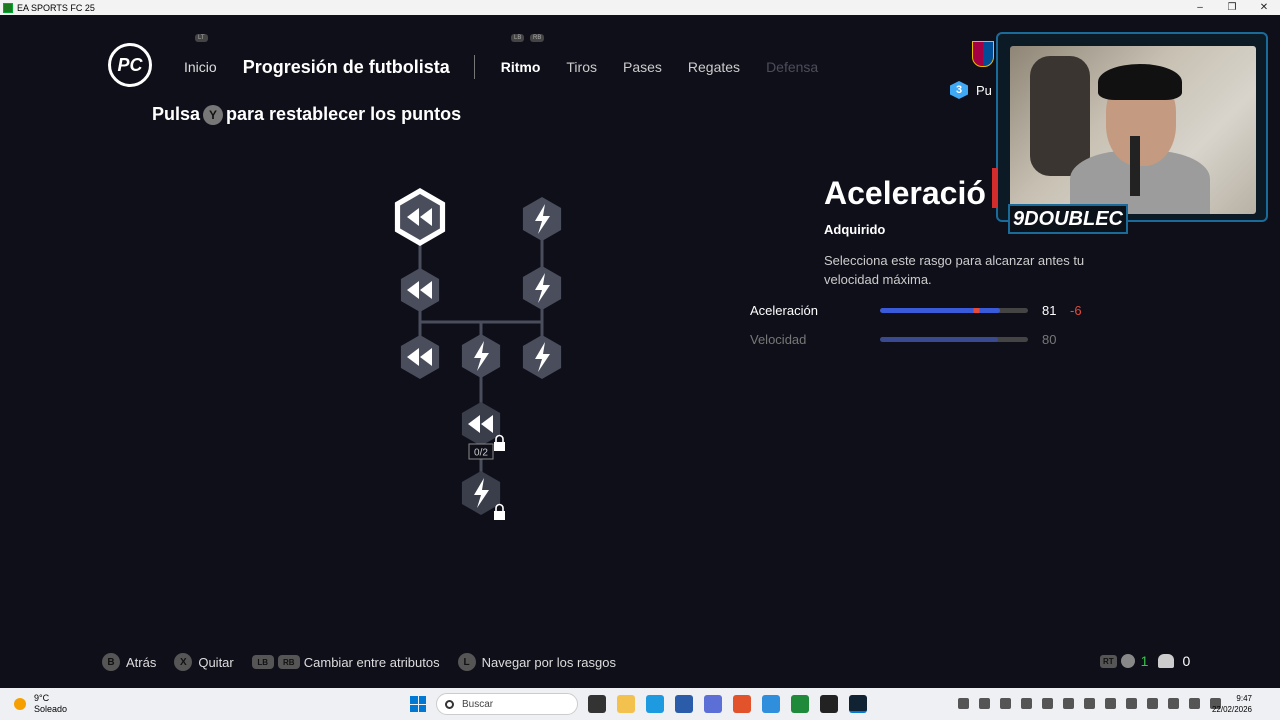 This screenshot has height=720, width=1280. Describe the element at coordinates (548, 662) in the screenshot. I see `hint-label: Navegar por los rasgos` at that location.